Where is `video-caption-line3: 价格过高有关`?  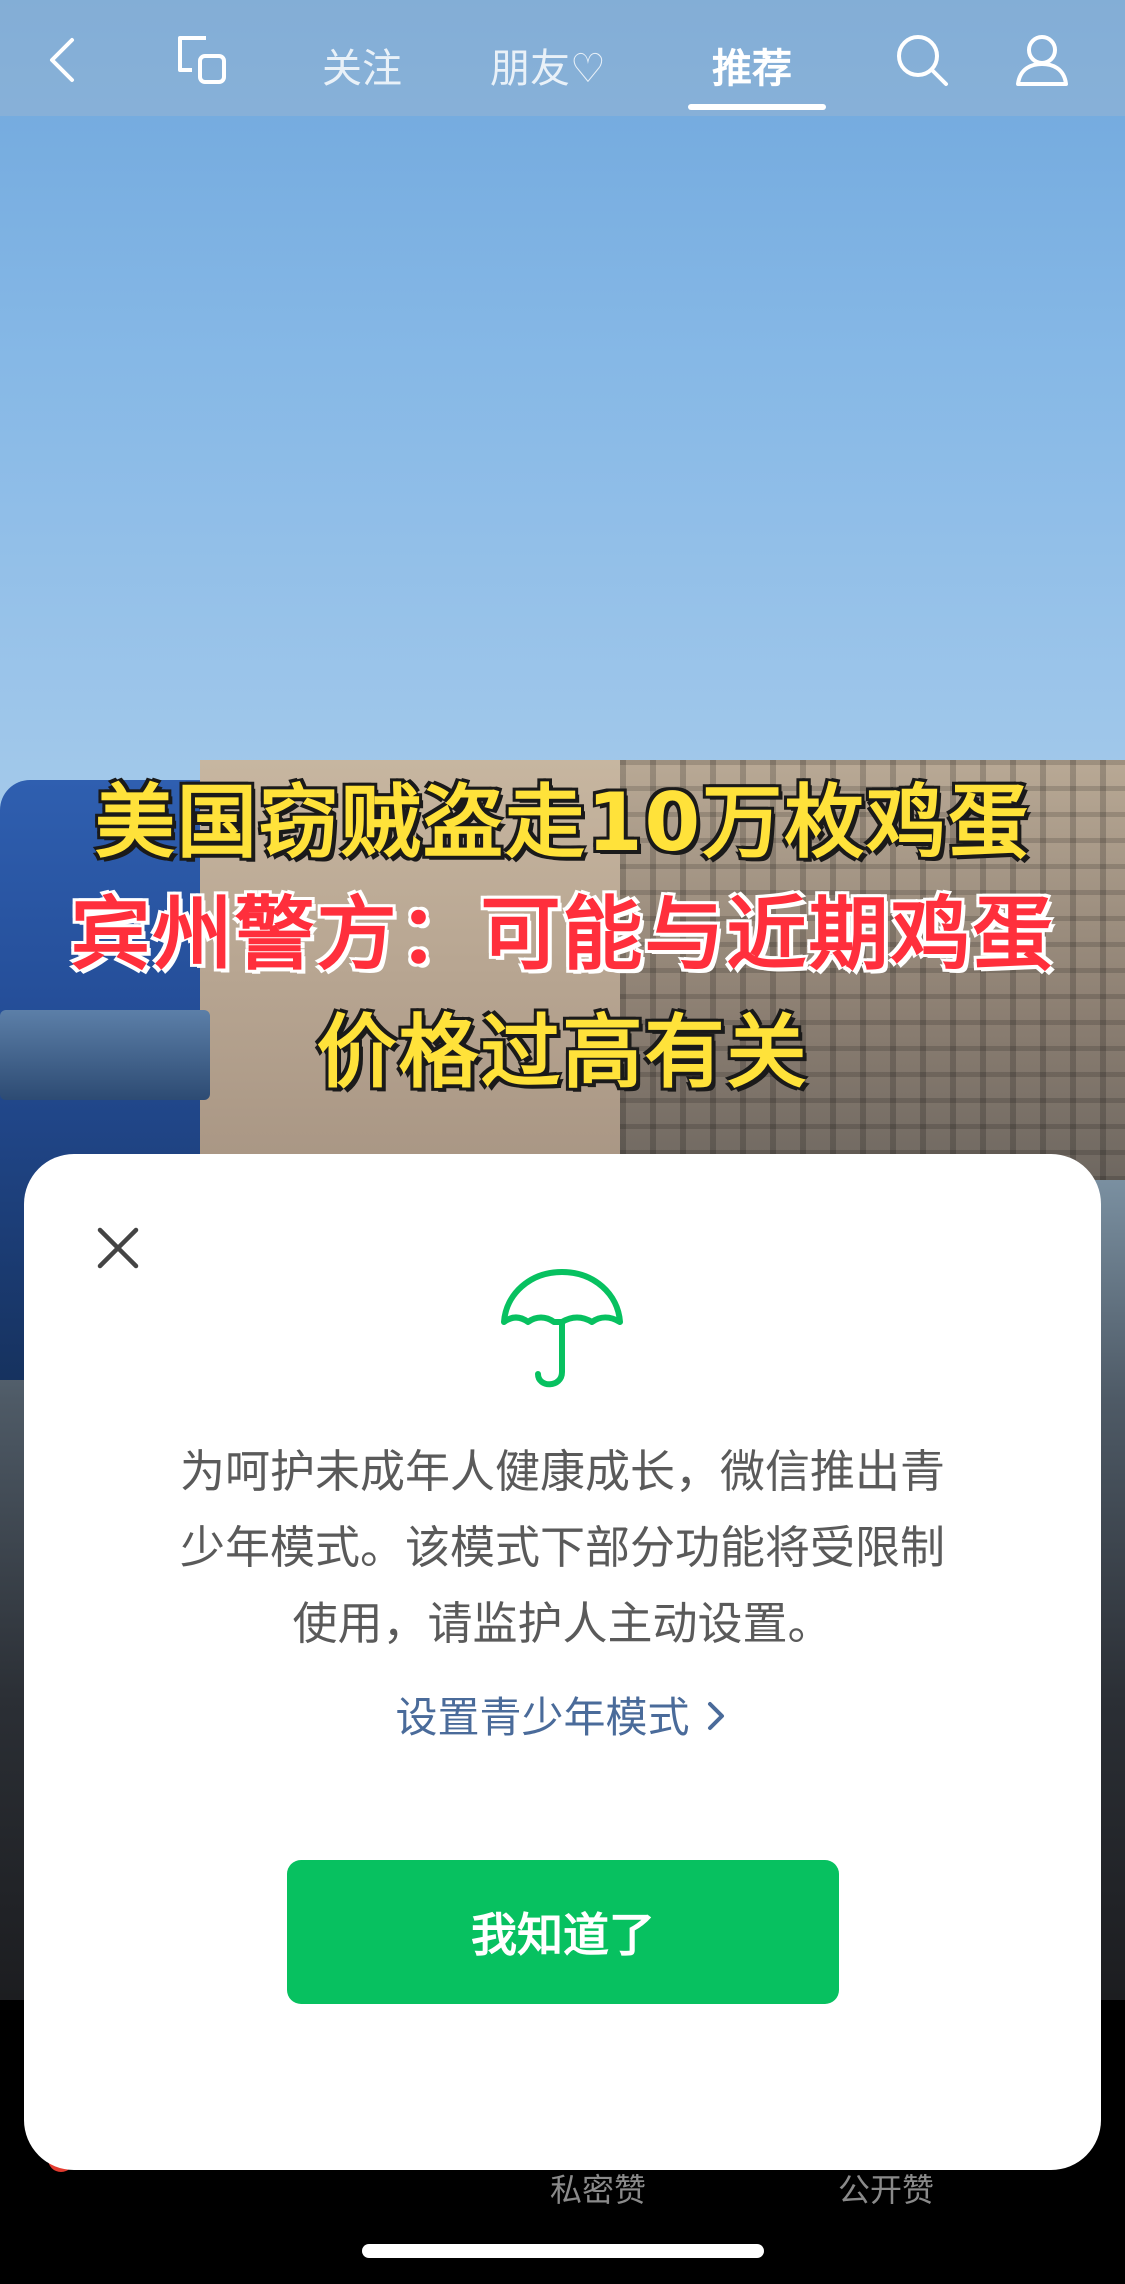
video-caption-line3: 价格过高有关 is located at coordinates (562, 1052).